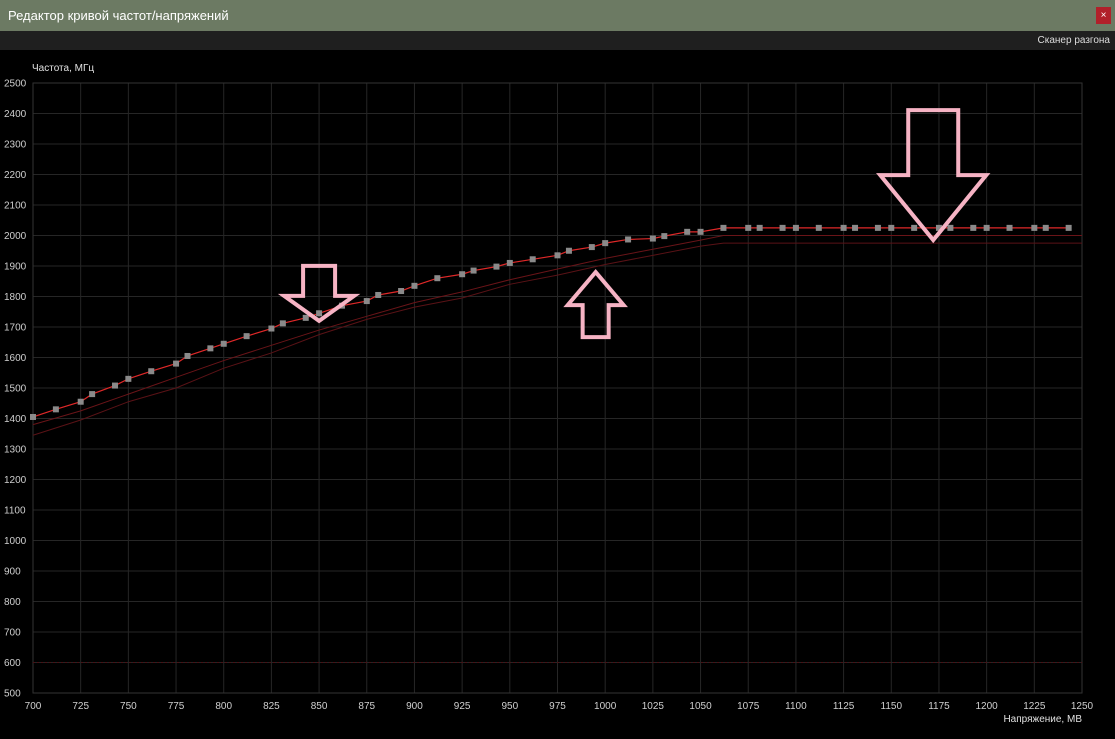 The height and width of the screenshot is (739, 1115). What do you see at coordinates (118, 15) in the screenshot?
I see `window-title: Редактор кривой частот/напряжений` at bounding box center [118, 15].